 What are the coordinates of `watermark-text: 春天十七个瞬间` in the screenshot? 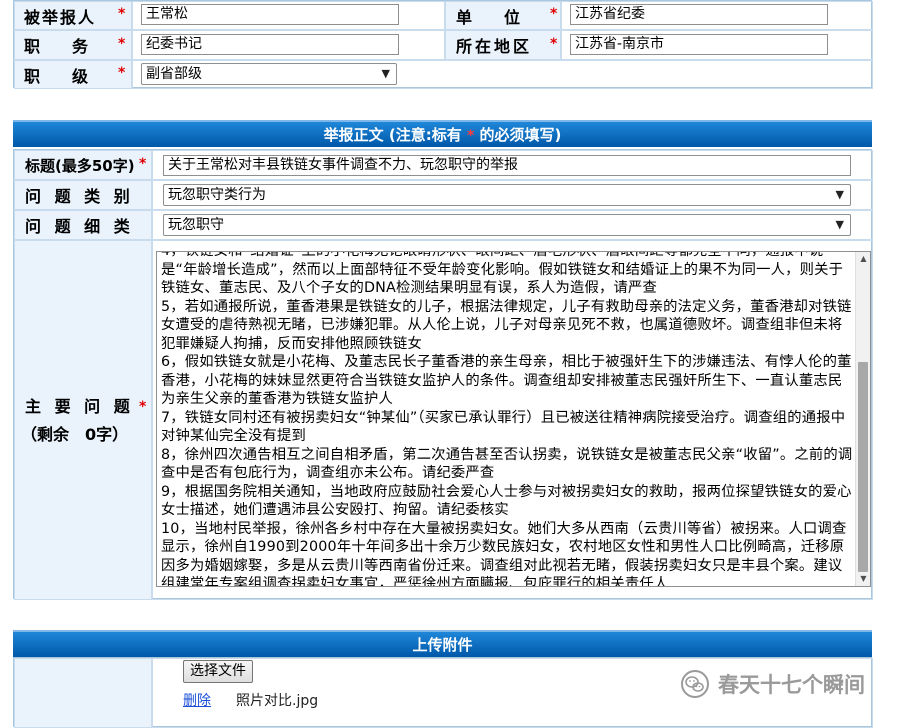 It's located at (791, 685).